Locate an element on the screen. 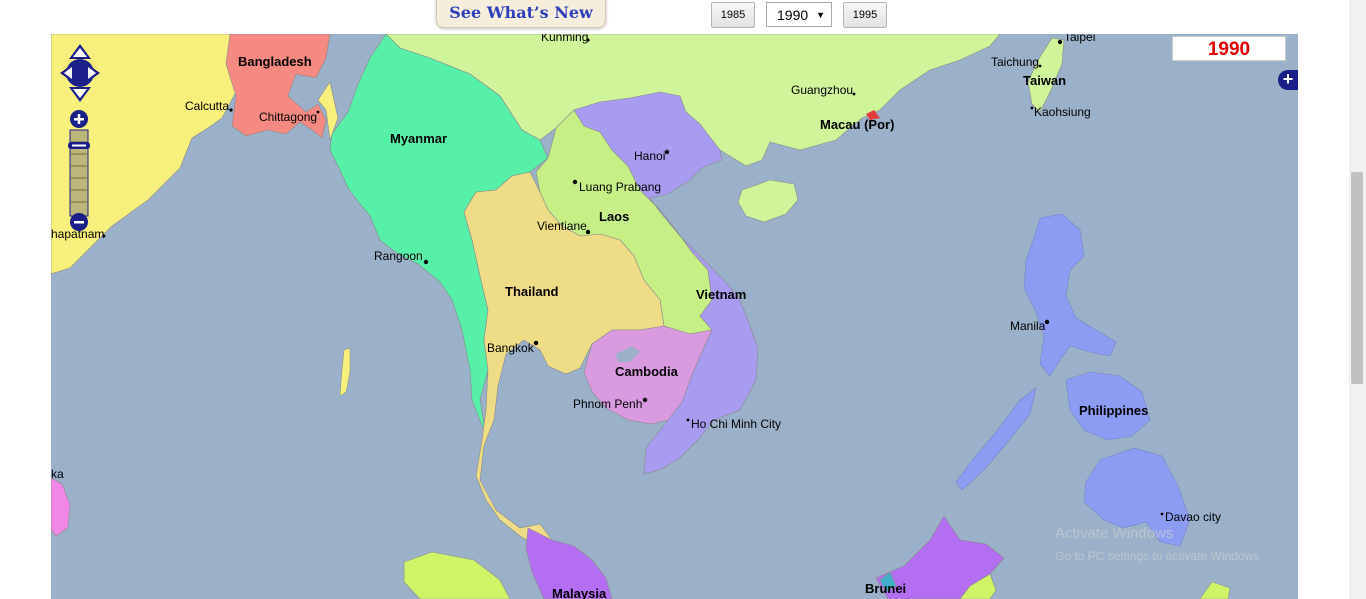 This screenshot has width=1366, height=599. island-andaman is located at coordinates (345, 372).